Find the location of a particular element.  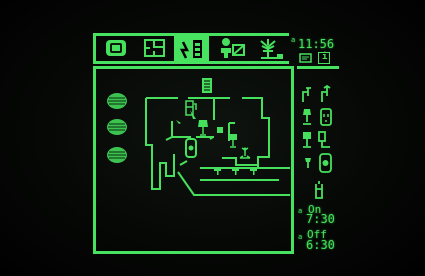

faucet-hot-icon is located at coordinates (326, 93).